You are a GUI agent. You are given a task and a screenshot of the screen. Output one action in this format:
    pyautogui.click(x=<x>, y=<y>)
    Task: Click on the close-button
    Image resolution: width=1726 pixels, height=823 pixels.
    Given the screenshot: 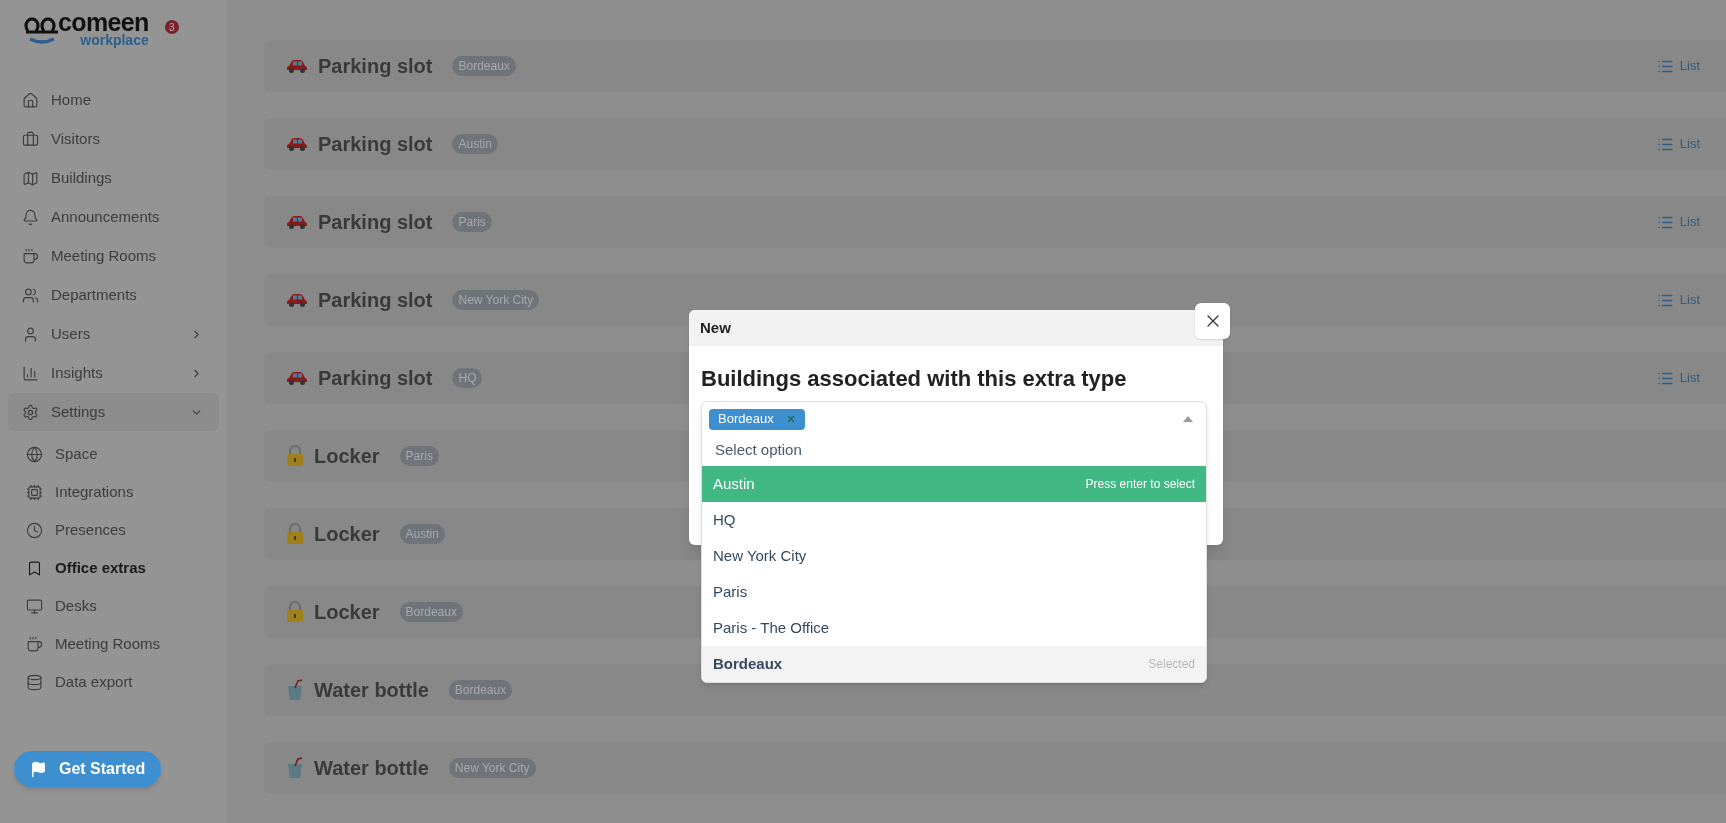 What is the action you would take?
    pyautogui.click(x=1212, y=321)
    